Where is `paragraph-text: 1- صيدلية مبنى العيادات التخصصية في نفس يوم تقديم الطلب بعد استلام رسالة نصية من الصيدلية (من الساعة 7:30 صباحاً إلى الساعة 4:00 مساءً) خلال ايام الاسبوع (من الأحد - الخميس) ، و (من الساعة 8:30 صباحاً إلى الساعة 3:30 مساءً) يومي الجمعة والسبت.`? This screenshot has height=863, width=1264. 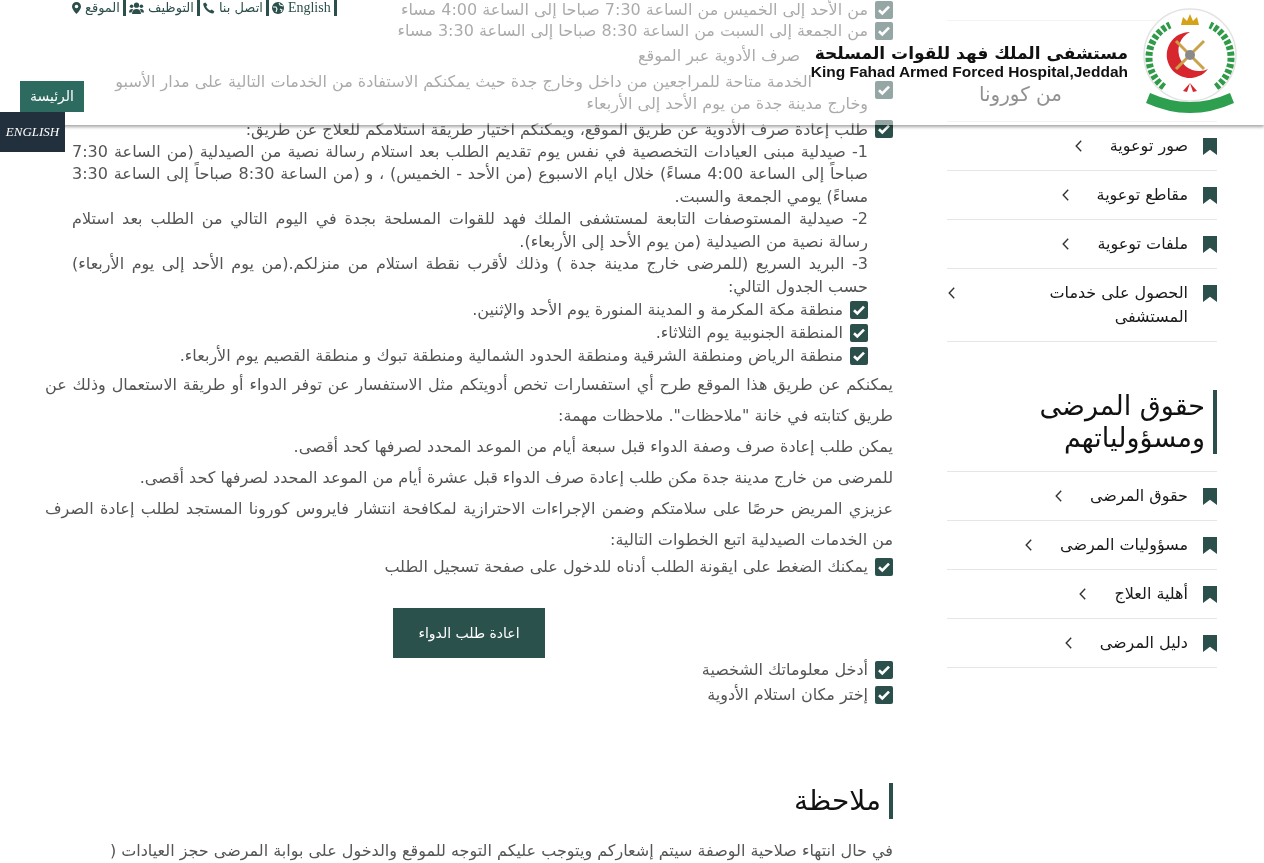 paragraph-text: 1- صيدلية مبنى العيادات التخصصية في نفس يوم تقديم الطلب بعد استلام رسالة نصية من الصيدلية (من الساعة 7:30 صباحاً إلى الساعة 4:00 مساءً) خلال ايام الاسبوع (من الأحد - الخميس) ، و (من الساعة 8:30 صباحاً إلى الساعة 3:30 مساءً) يومي الجمعة والسبت. is located at coordinates (470, 174).